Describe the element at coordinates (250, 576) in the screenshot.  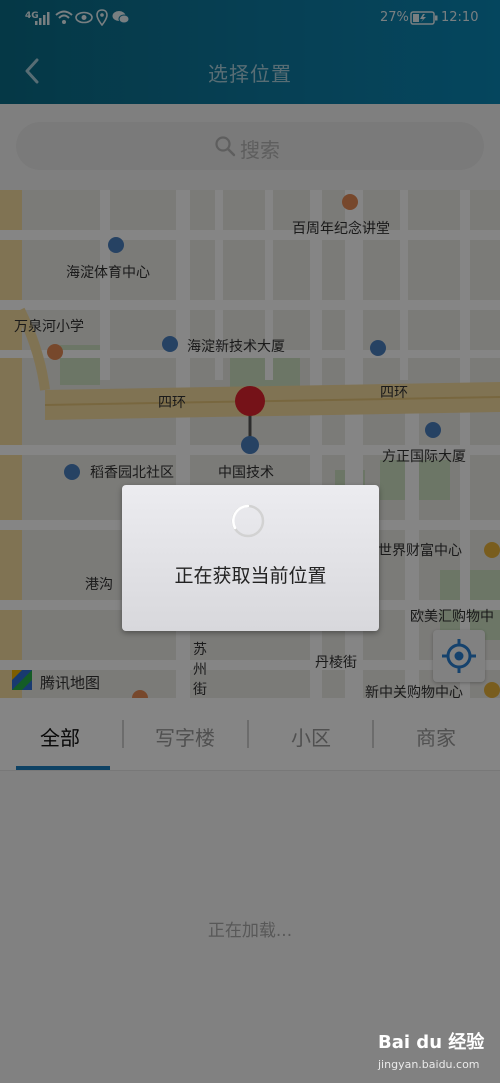
I see `dialog-message: 正在获取当前位置` at that location.